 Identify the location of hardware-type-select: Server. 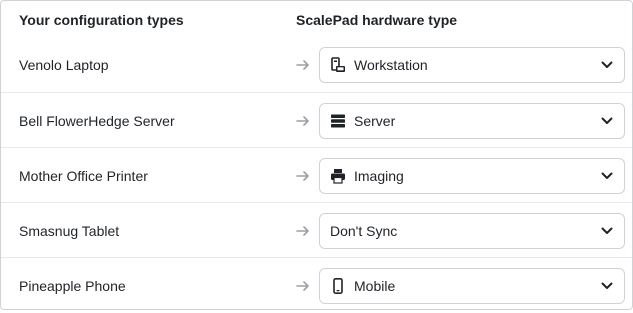
(472, 120).